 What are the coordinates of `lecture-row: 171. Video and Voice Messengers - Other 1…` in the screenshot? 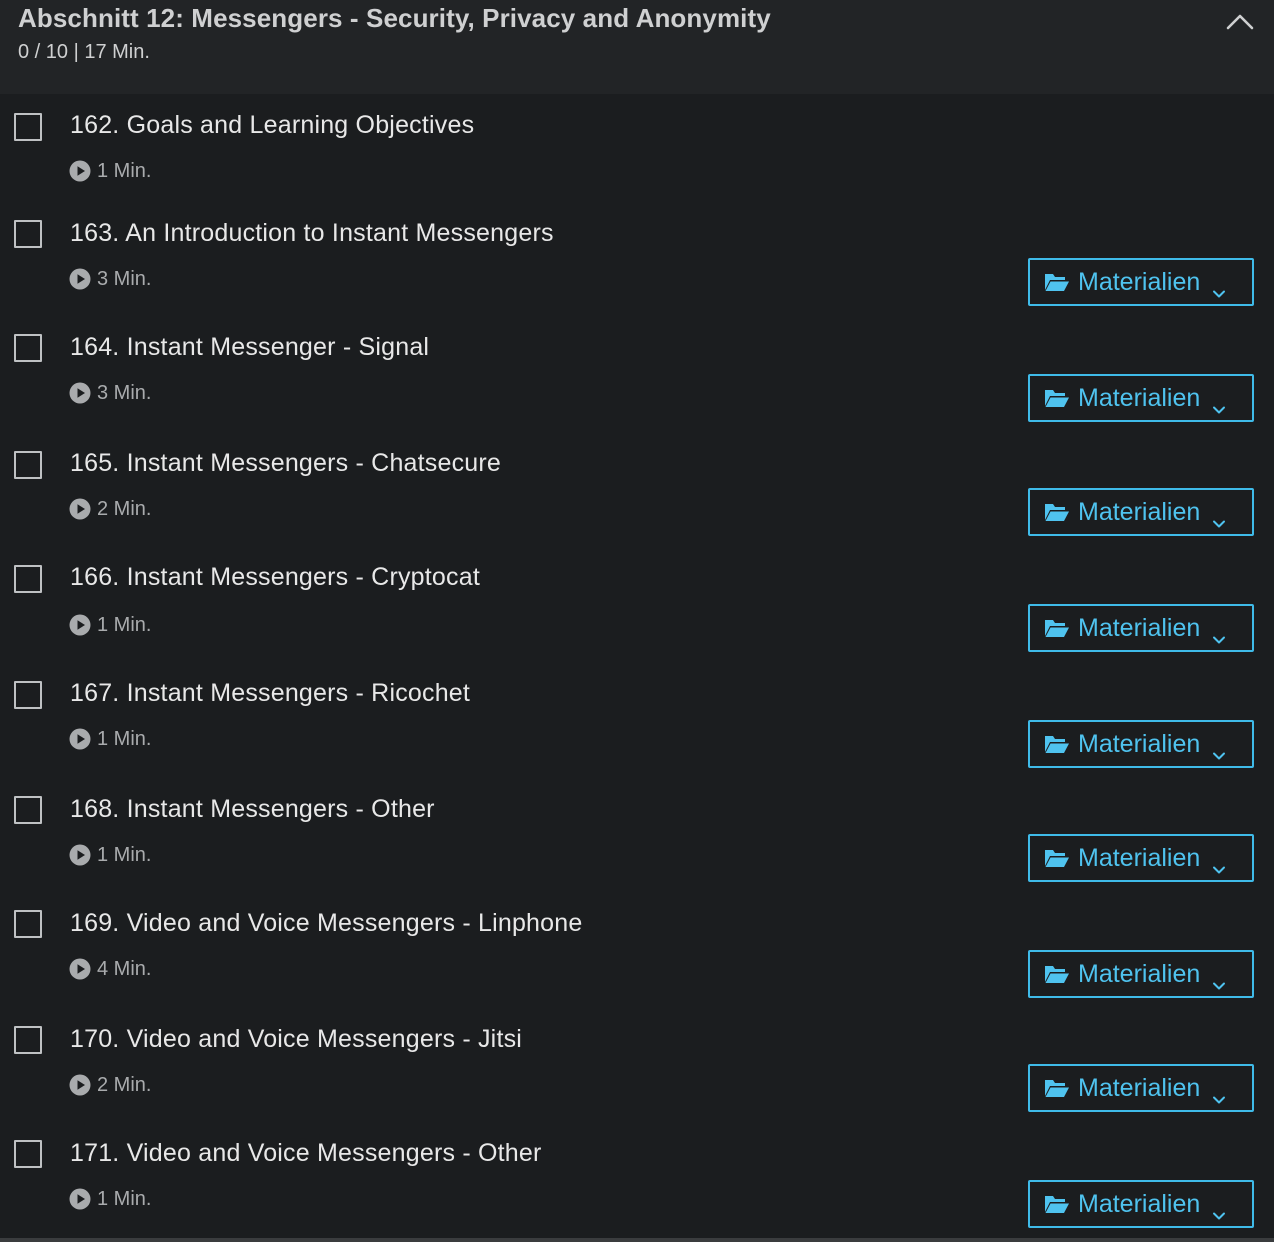 It's located at (637, 1179).